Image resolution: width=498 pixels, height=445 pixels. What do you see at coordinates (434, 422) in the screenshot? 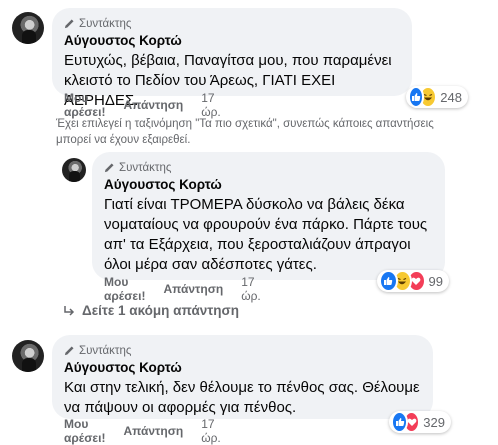
I see `reactions-count: 329` at bounding box center [434, 422].